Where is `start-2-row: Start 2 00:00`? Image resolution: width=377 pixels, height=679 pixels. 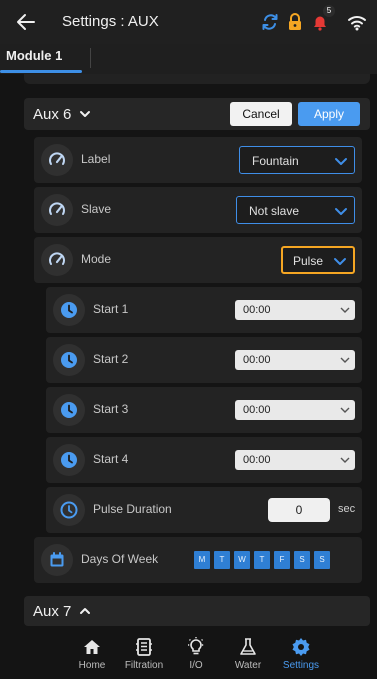 start-2-row: Start 2 00:00 is located at coordinates (204, 360).